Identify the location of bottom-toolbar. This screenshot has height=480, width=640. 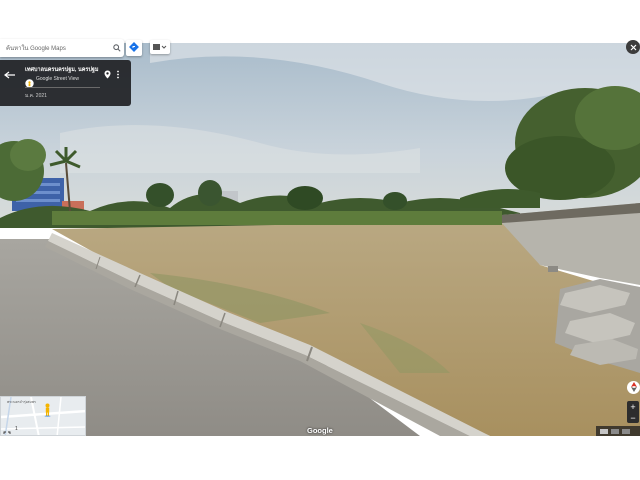
(618, 431).